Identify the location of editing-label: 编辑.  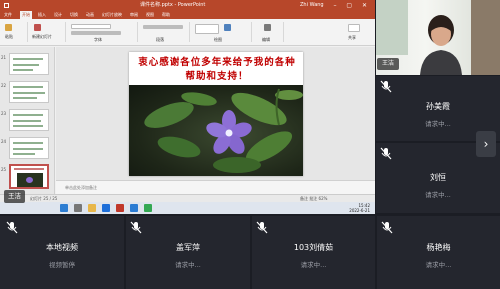
(266, 39).